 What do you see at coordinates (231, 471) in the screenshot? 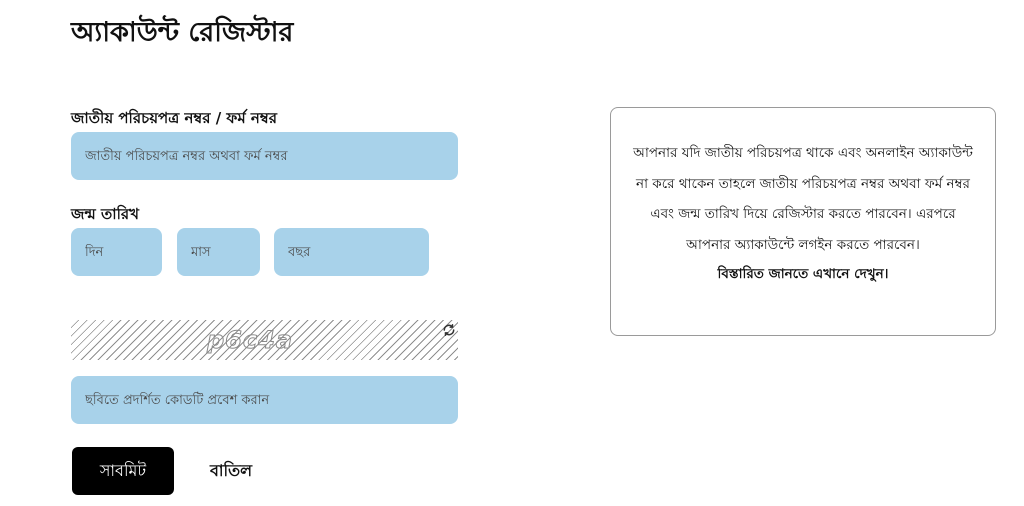
I see `cancel-button: বাতিল` at bounding box center [231, 471].